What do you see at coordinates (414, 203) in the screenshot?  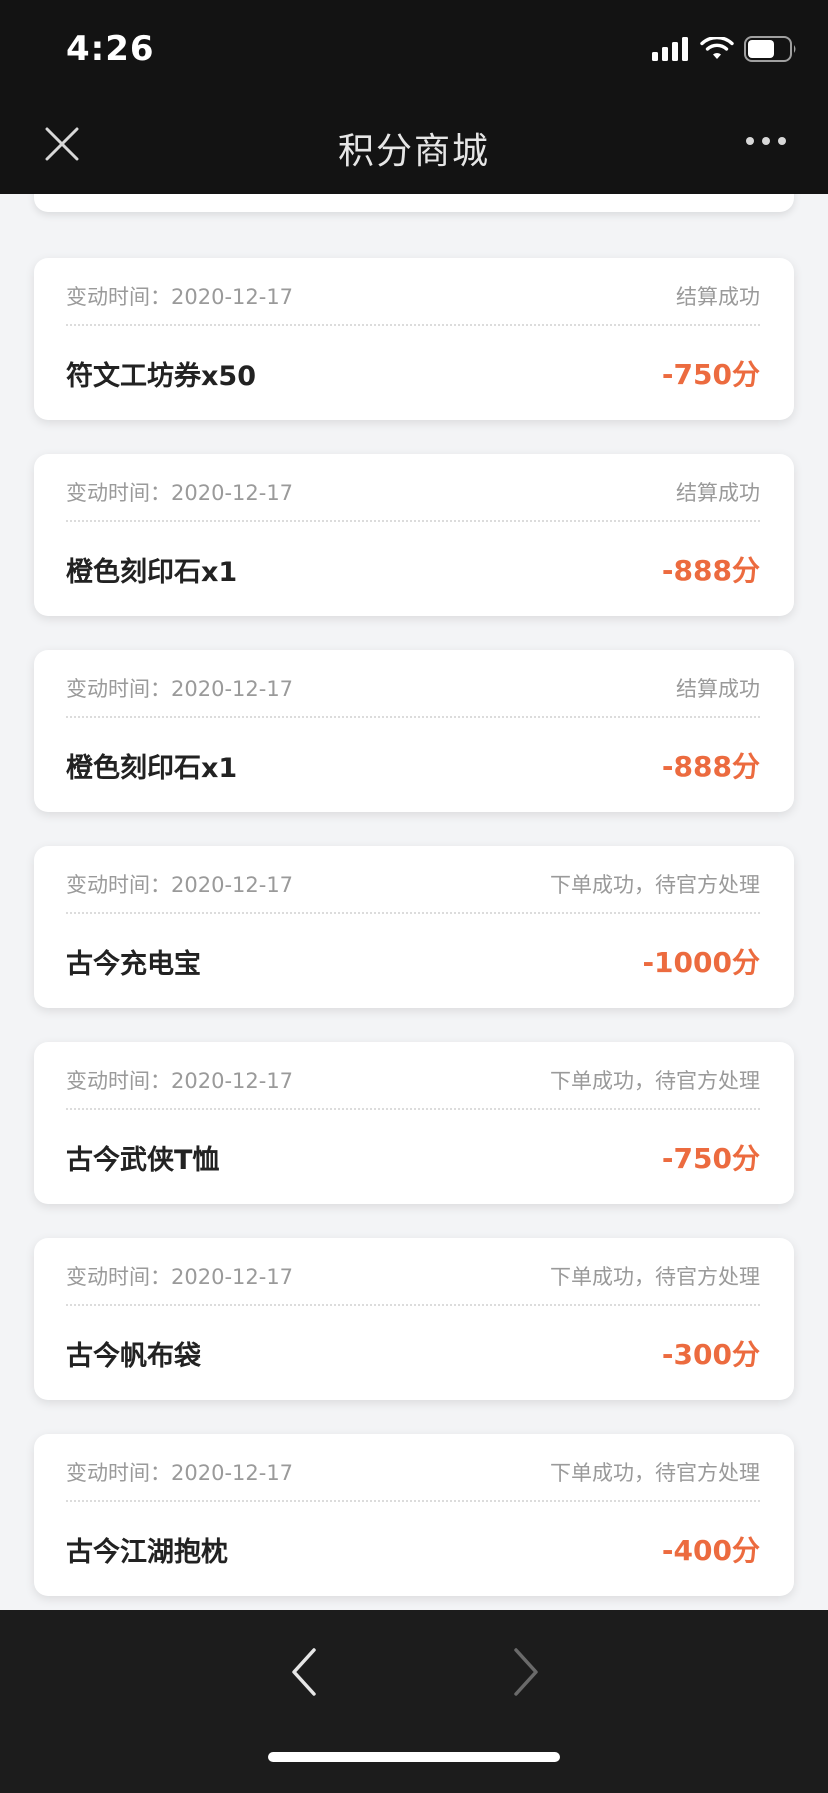 I see `record-card-partial` at bounding box center [414, 203].